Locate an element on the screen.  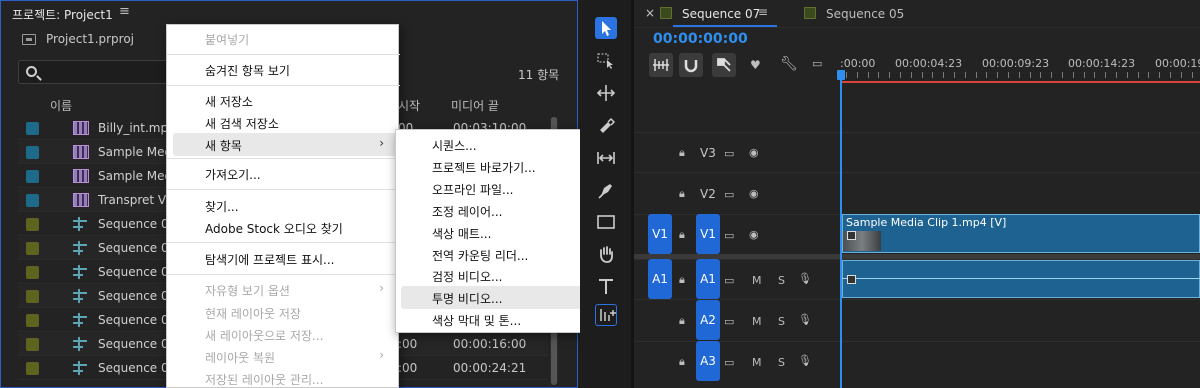
track-target-a3: A3 is located at coordinates (708, 361).